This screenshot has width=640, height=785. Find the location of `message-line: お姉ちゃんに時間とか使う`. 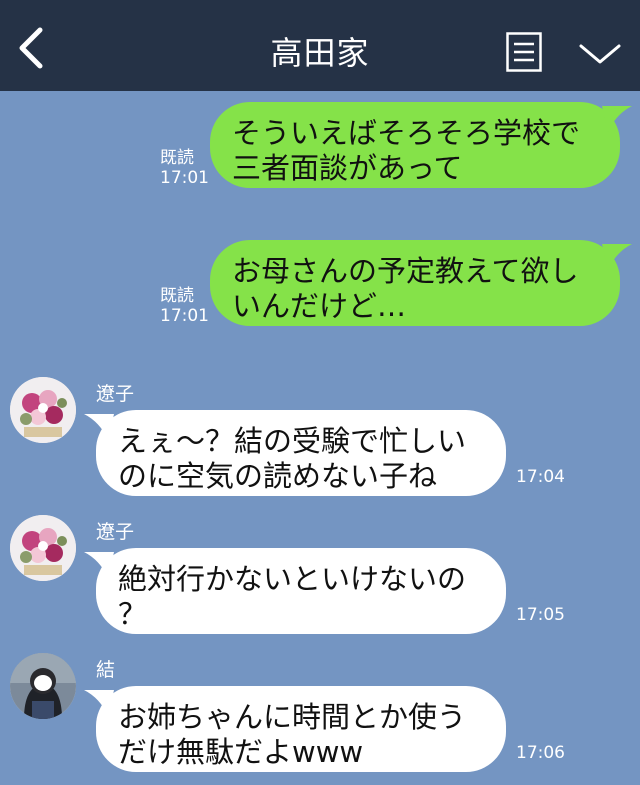

message-line: お姉ちゃんに時間とか使う is located at coordinates (292, 717).